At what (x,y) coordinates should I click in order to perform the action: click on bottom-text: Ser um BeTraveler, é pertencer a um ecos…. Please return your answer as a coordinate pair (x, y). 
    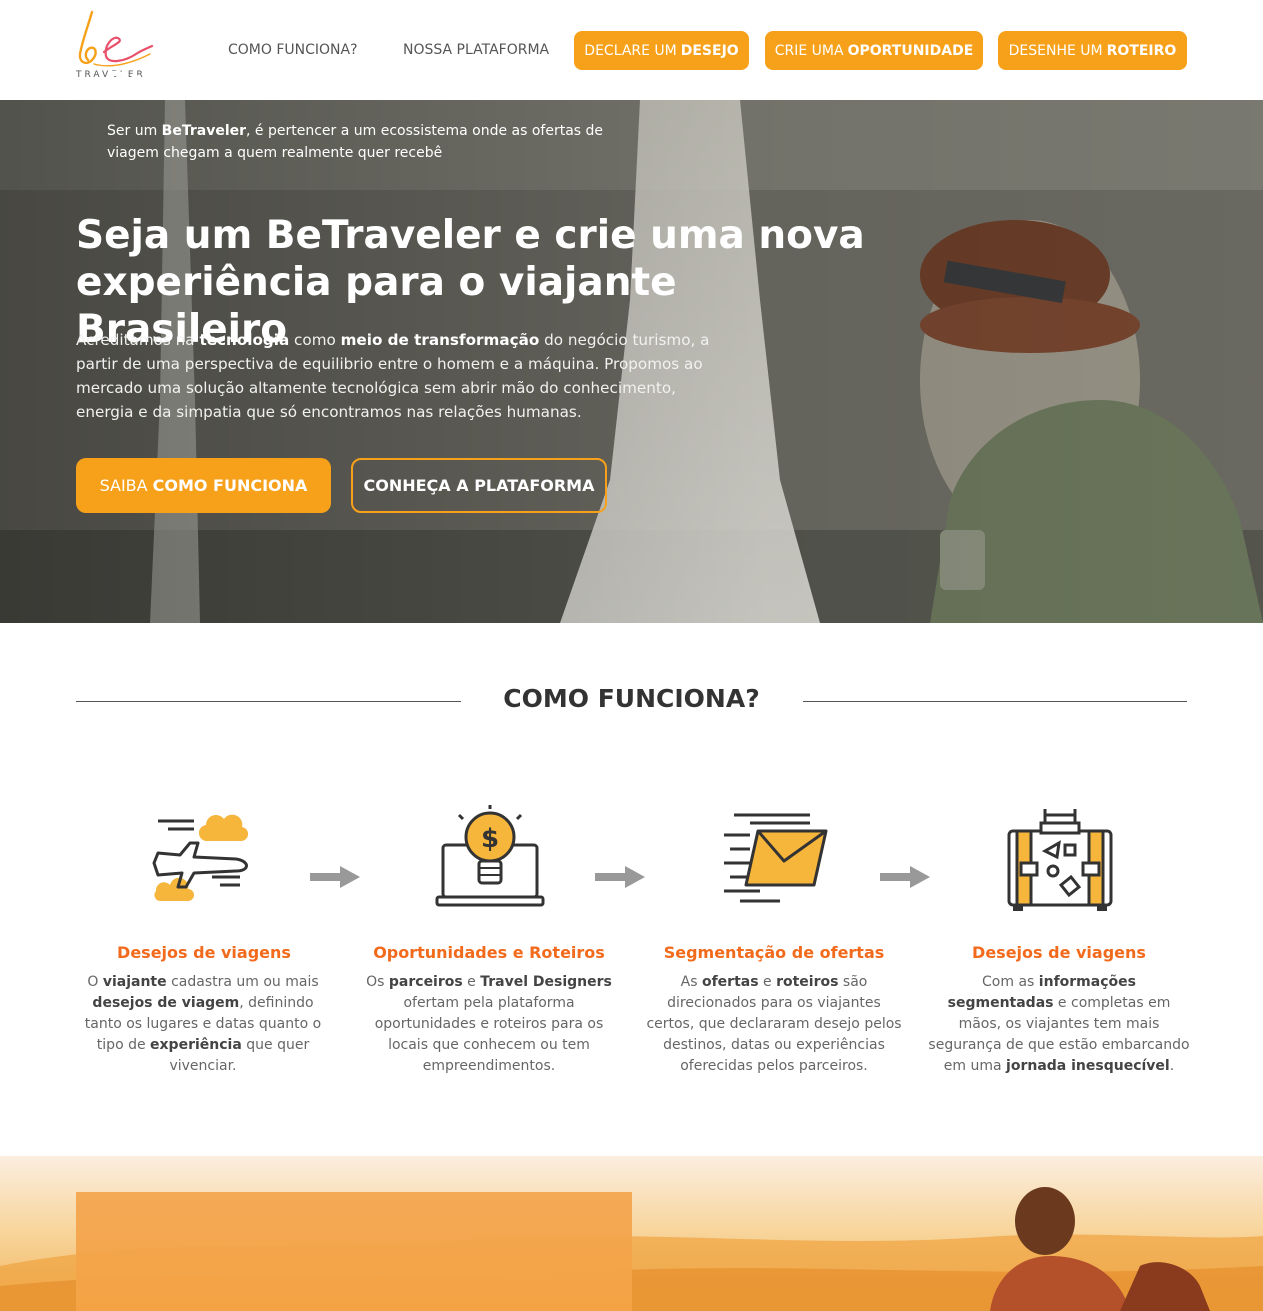
    Looking at the image, I should click on (357, 142).